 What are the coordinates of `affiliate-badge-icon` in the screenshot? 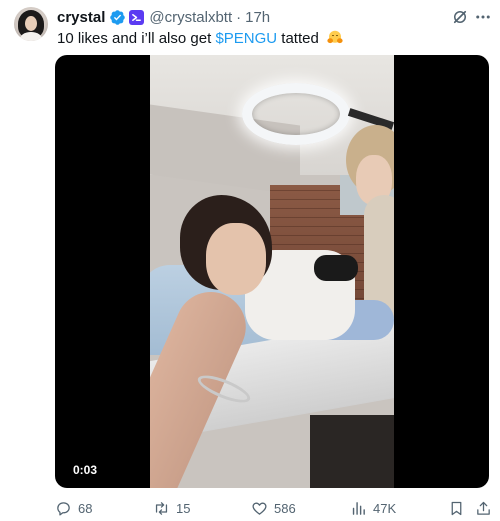 It's located at (137, 17).